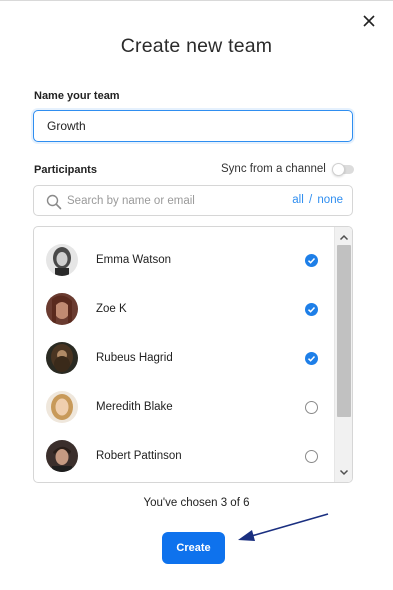 The image size is (393, 590). What do you see at coordinates (65, 170) in the screenshot?
I see `participants-label: Participants` at bounding box center [65, 170].